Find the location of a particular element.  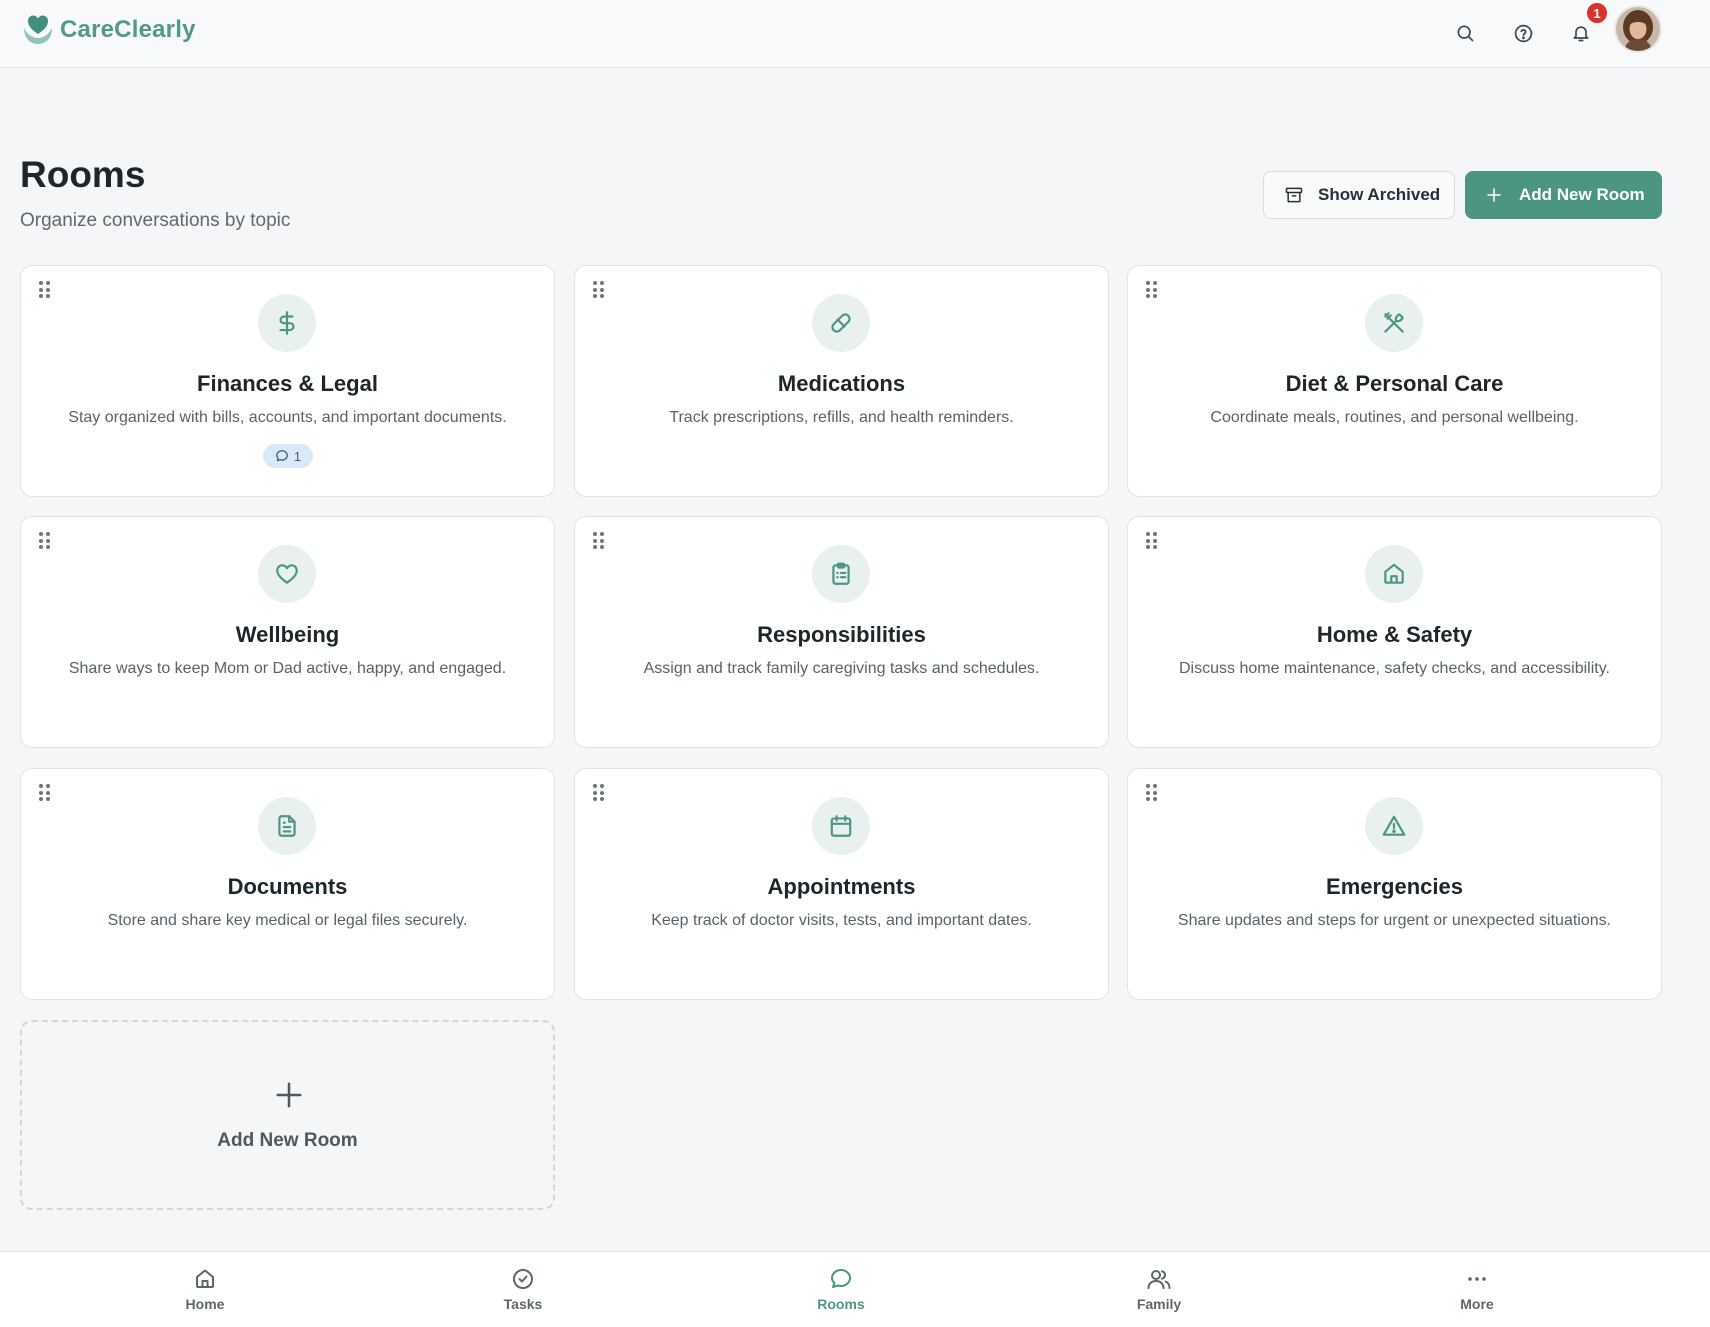

document-icon is located at coordinates (287, 826).